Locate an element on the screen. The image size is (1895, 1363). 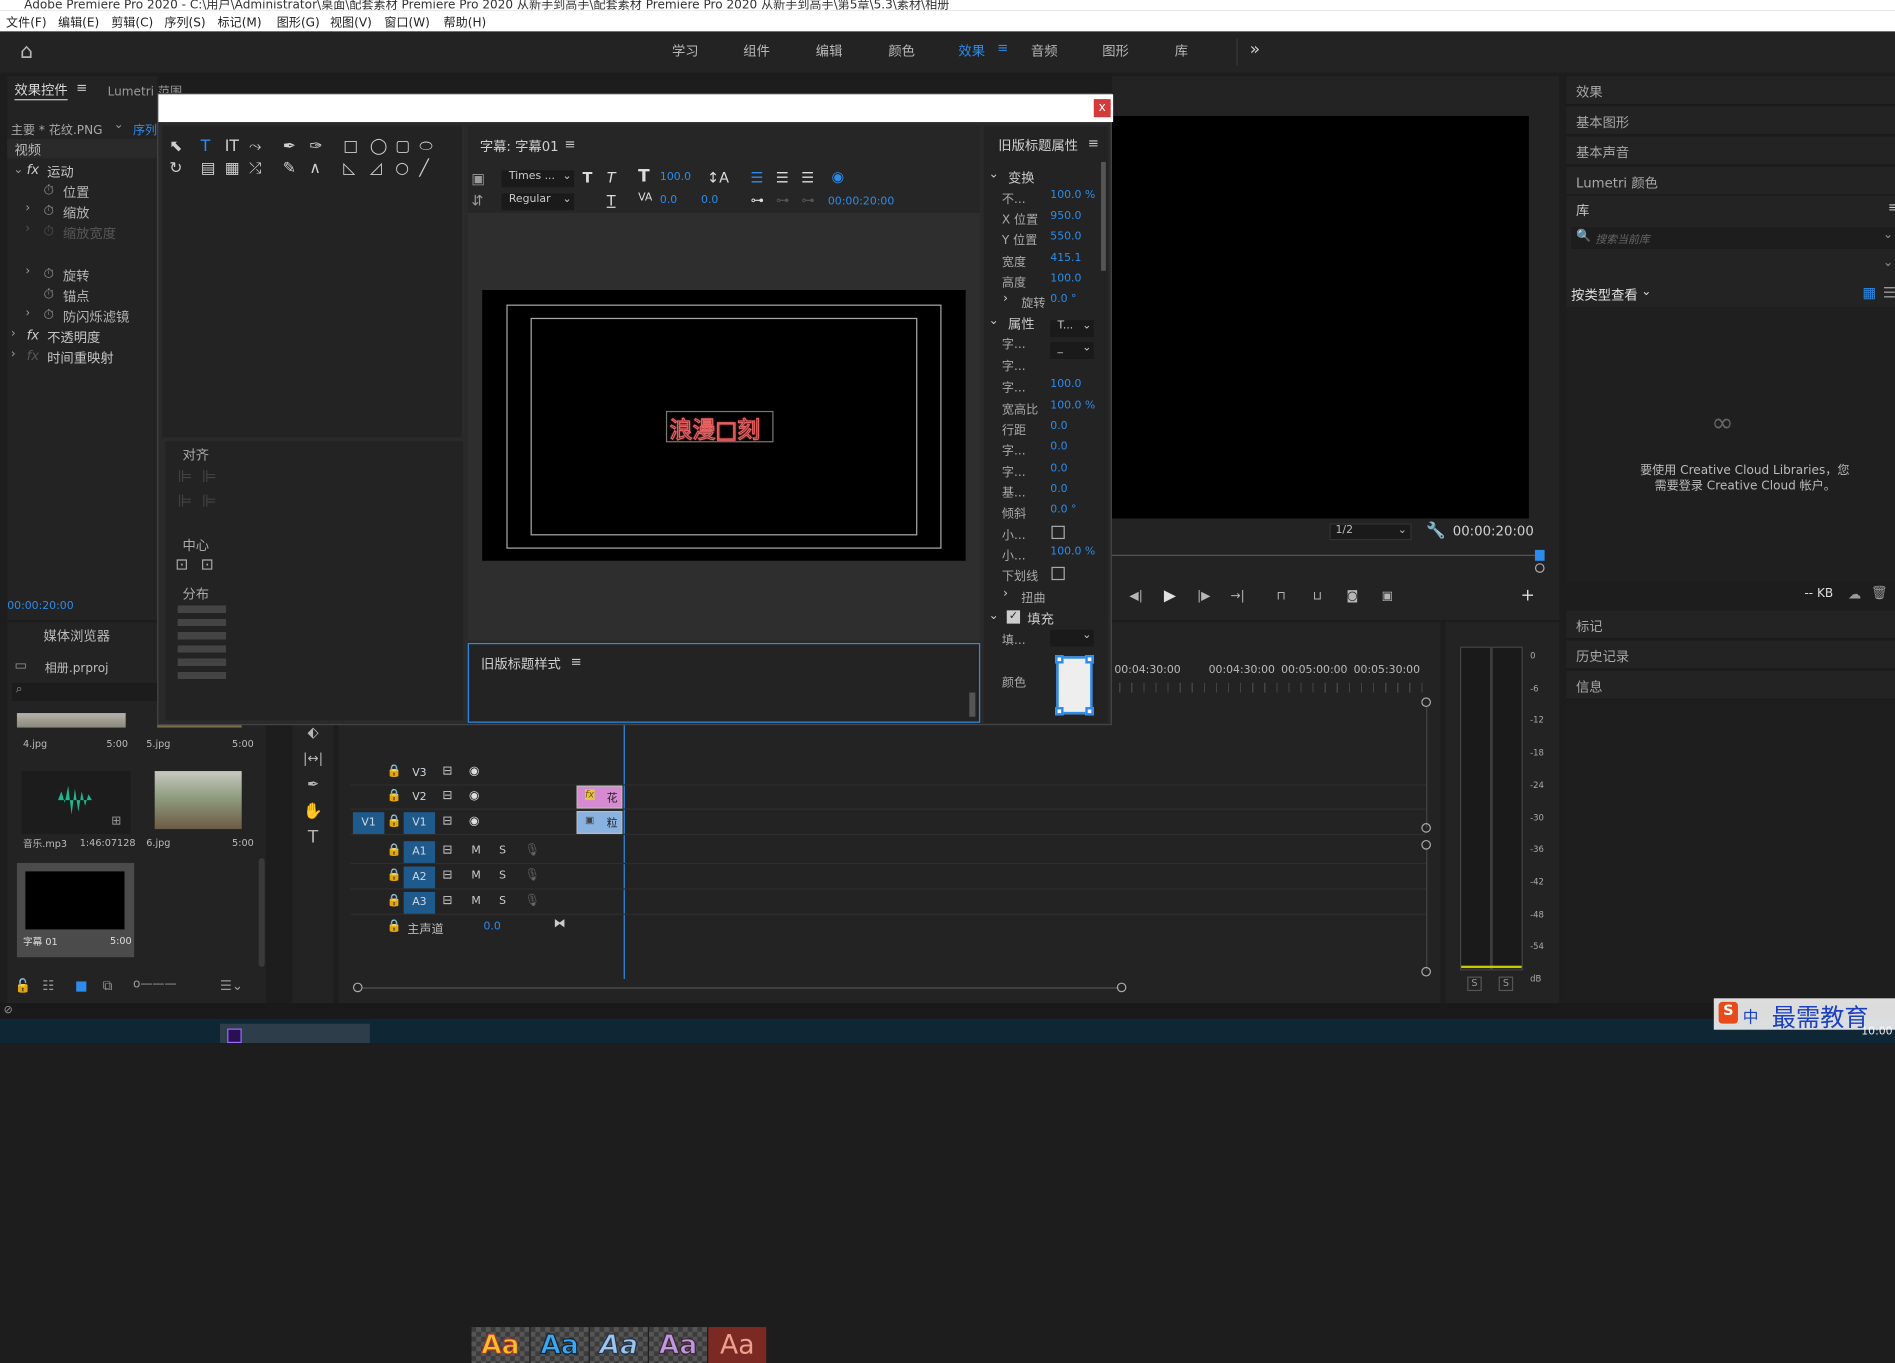
leading-value: 0.0 is located at coordinates (709, 201).